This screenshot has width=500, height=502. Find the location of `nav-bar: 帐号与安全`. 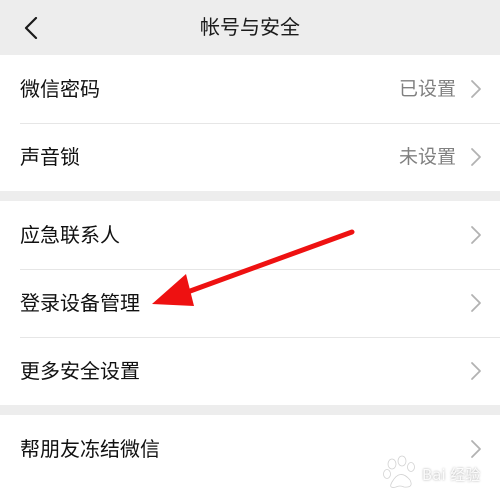

nav-bar: 帐号与安全 is located at coordinates (250, 27).